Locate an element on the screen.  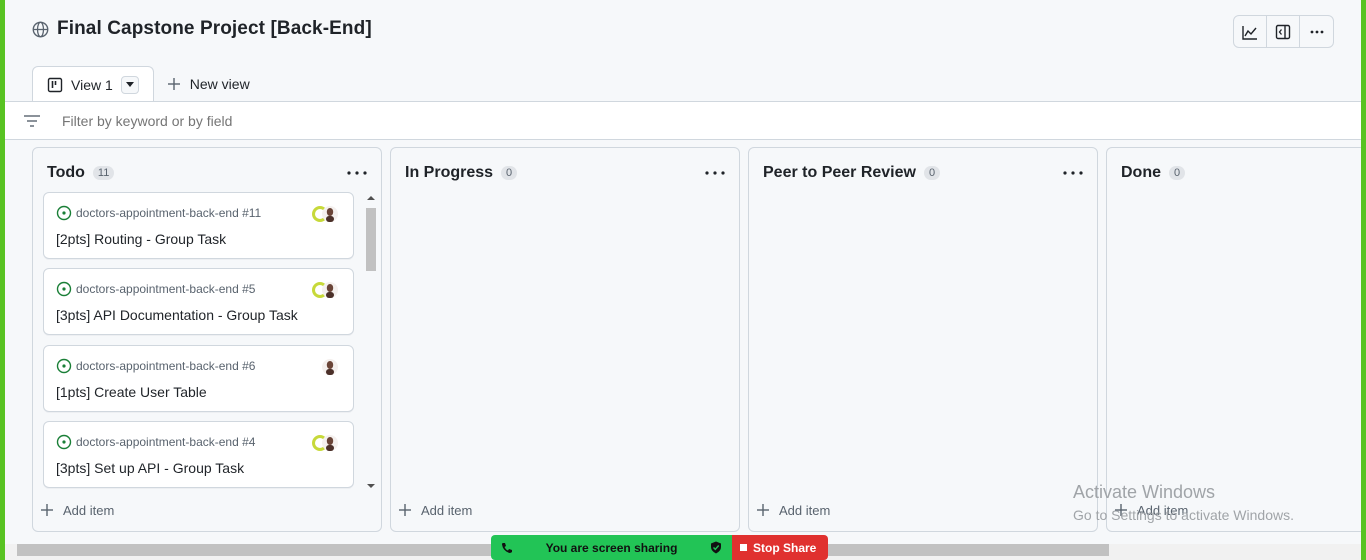
sidebar-panel-icon is located at coordinates (1283, 31).